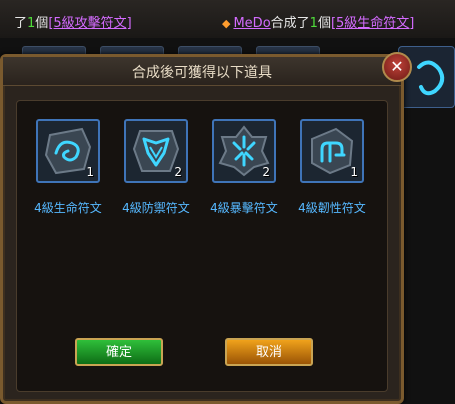 Image resolution: width=455 pixels, height=404 pixels. I want to click on reward-item: 1 4級生命符文, so click(58, 167).